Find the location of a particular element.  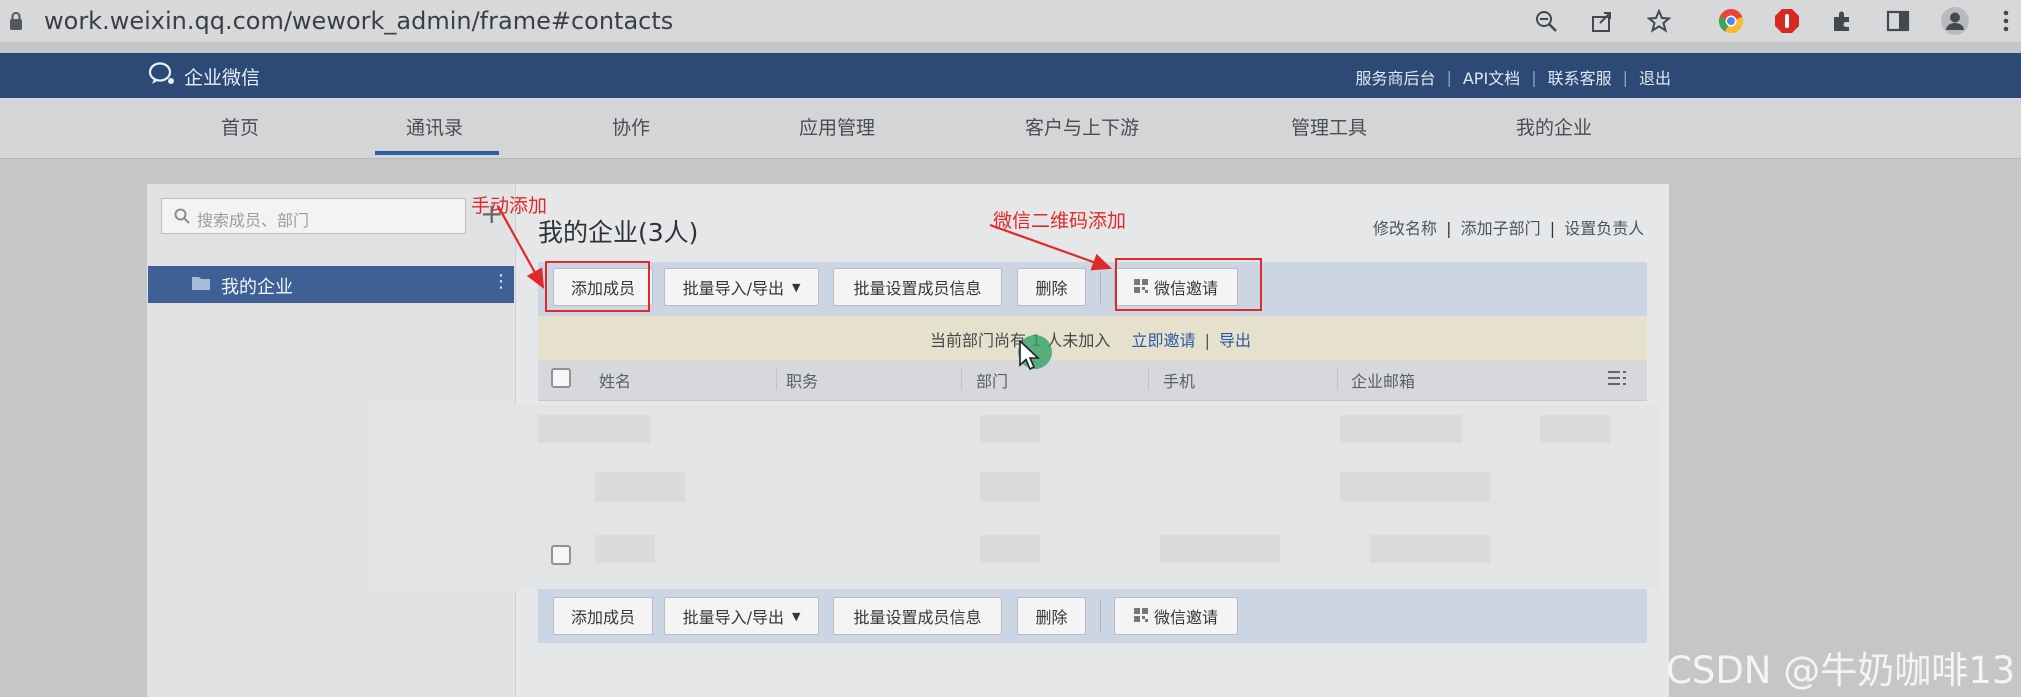

annotation-arrows is located at coordinates (805, 247).